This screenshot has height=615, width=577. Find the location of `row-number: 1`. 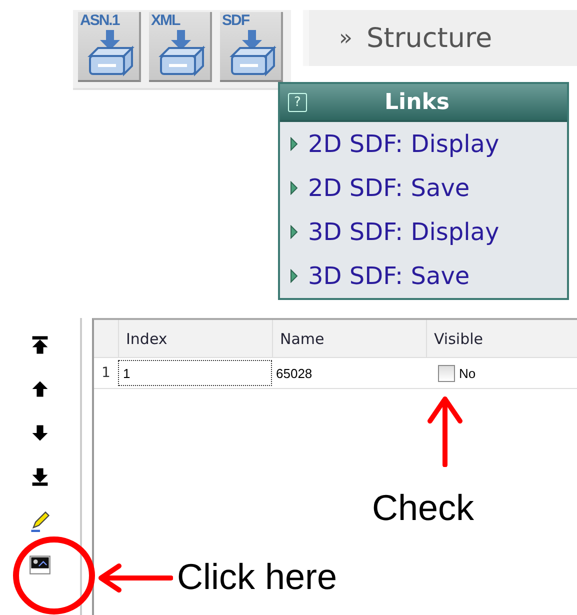

row-number: 1 is located at coordinates (106, 373).